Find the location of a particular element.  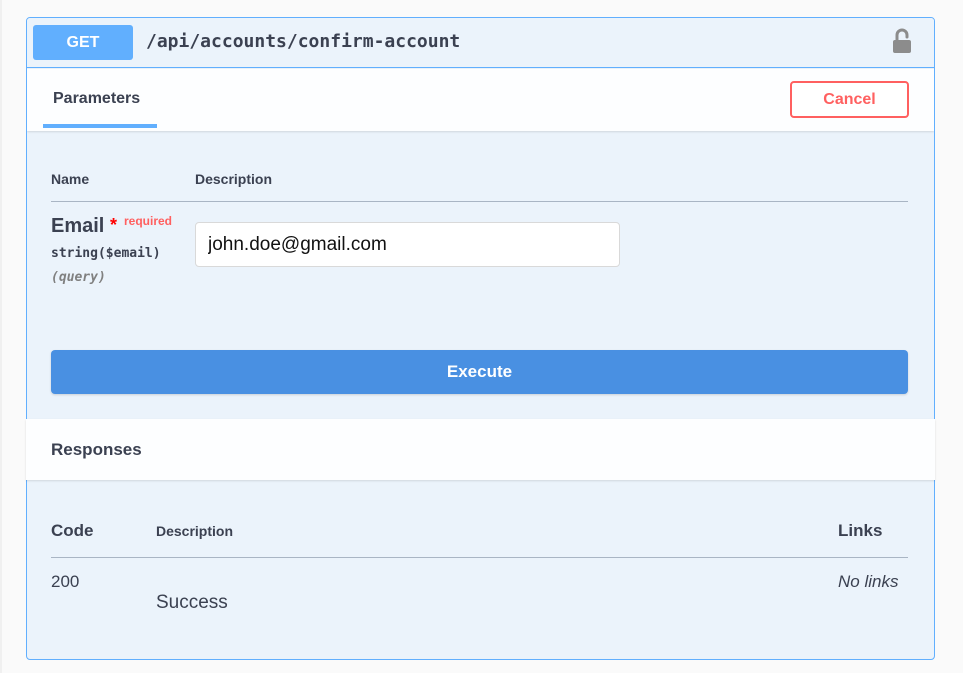

execute-button: Execute is located at coordinates (479, 372).